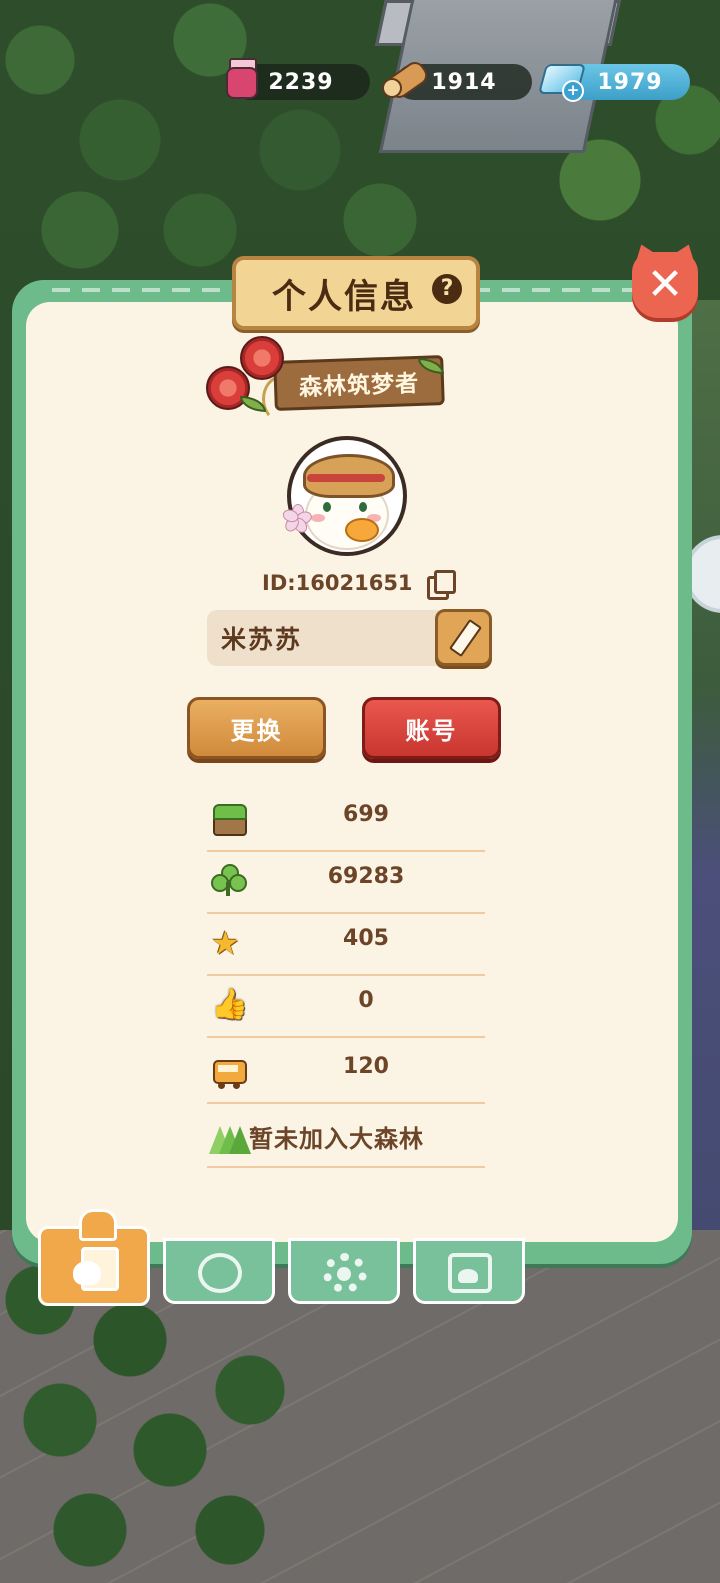 The width and height of the screenshot is (720, 1583). What do you see at coordinates (96, 1269) in the screenshot?
I see `profile-card-icon` at bounding box center [96, 1269].